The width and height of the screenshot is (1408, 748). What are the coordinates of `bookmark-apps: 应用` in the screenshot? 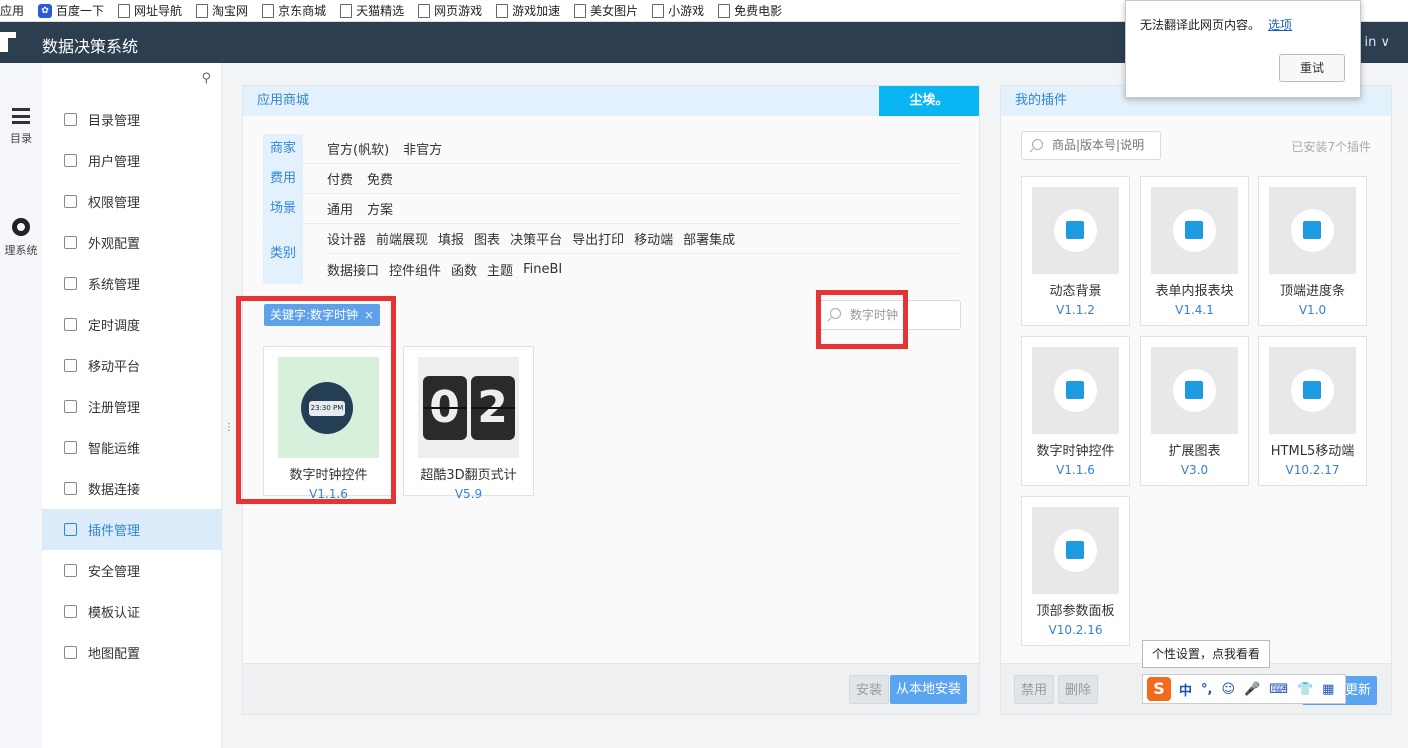 It's located at (12, 10).